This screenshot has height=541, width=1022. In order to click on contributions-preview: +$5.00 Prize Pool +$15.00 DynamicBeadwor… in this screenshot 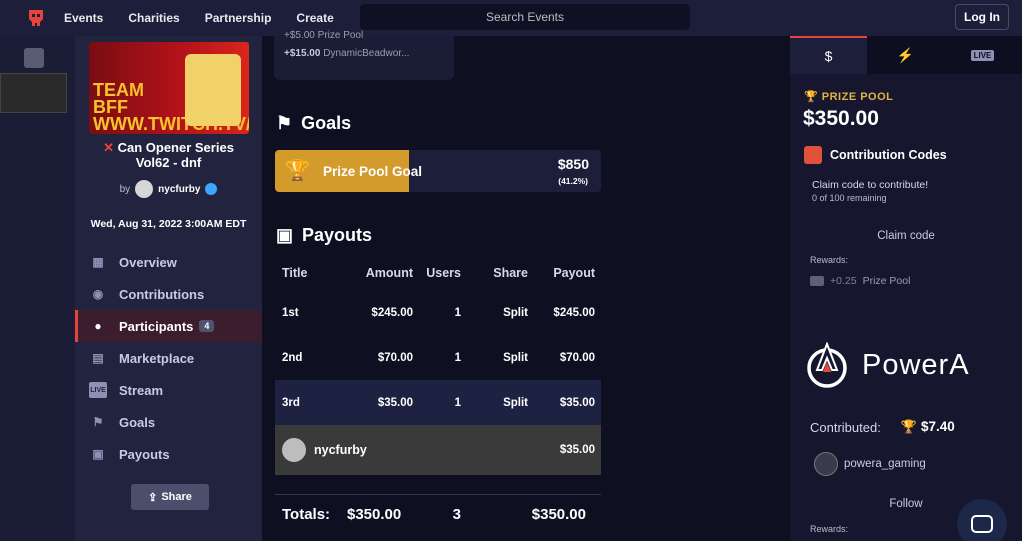, I will do `click(364, 55)`.